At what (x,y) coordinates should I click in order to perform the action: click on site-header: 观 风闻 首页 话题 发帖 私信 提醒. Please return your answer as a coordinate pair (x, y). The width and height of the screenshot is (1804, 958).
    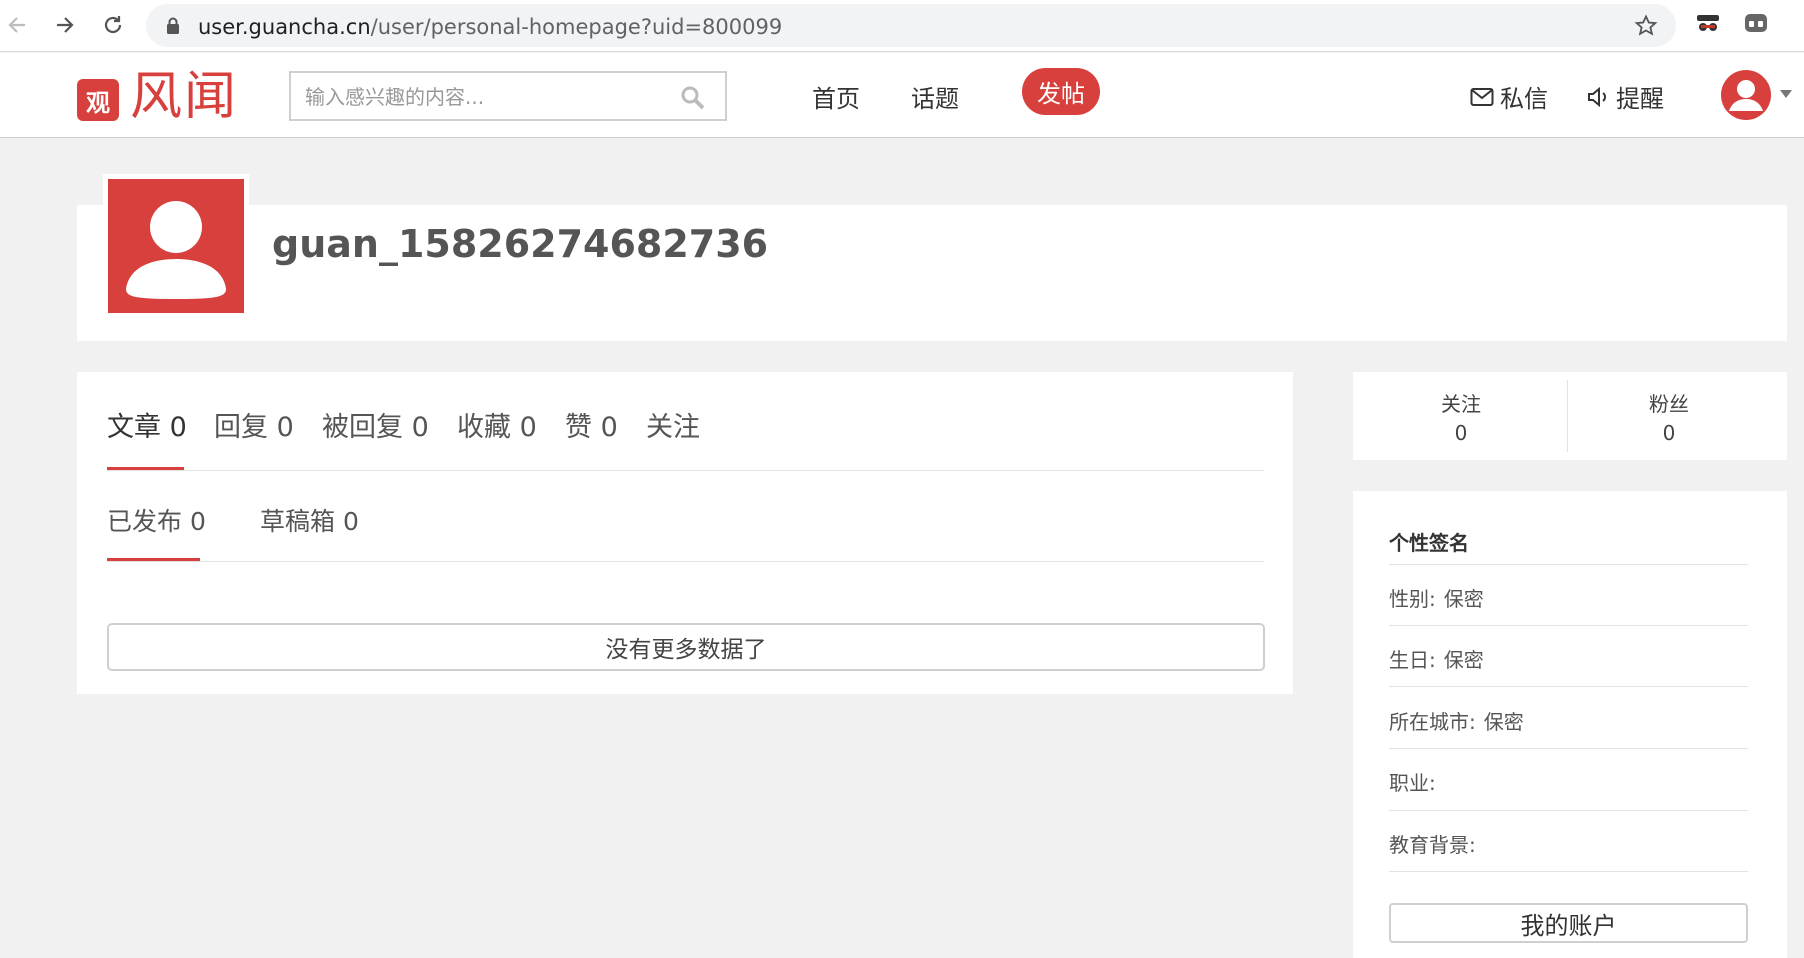
    Looking at the image, I should click on (902, 95).